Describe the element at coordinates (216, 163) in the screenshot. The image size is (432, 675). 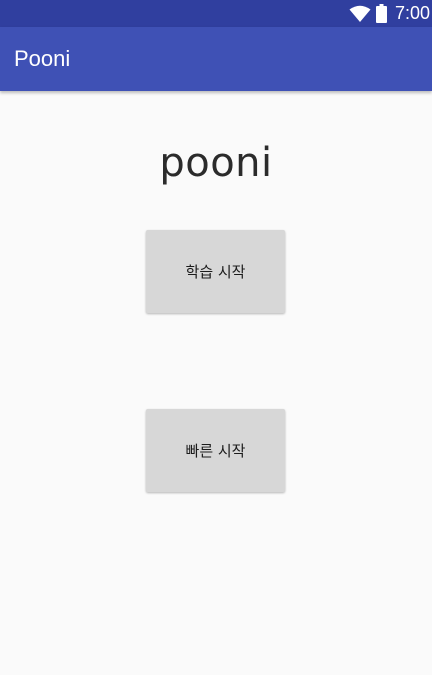
I see `app-logo-text: pooni` at that location.